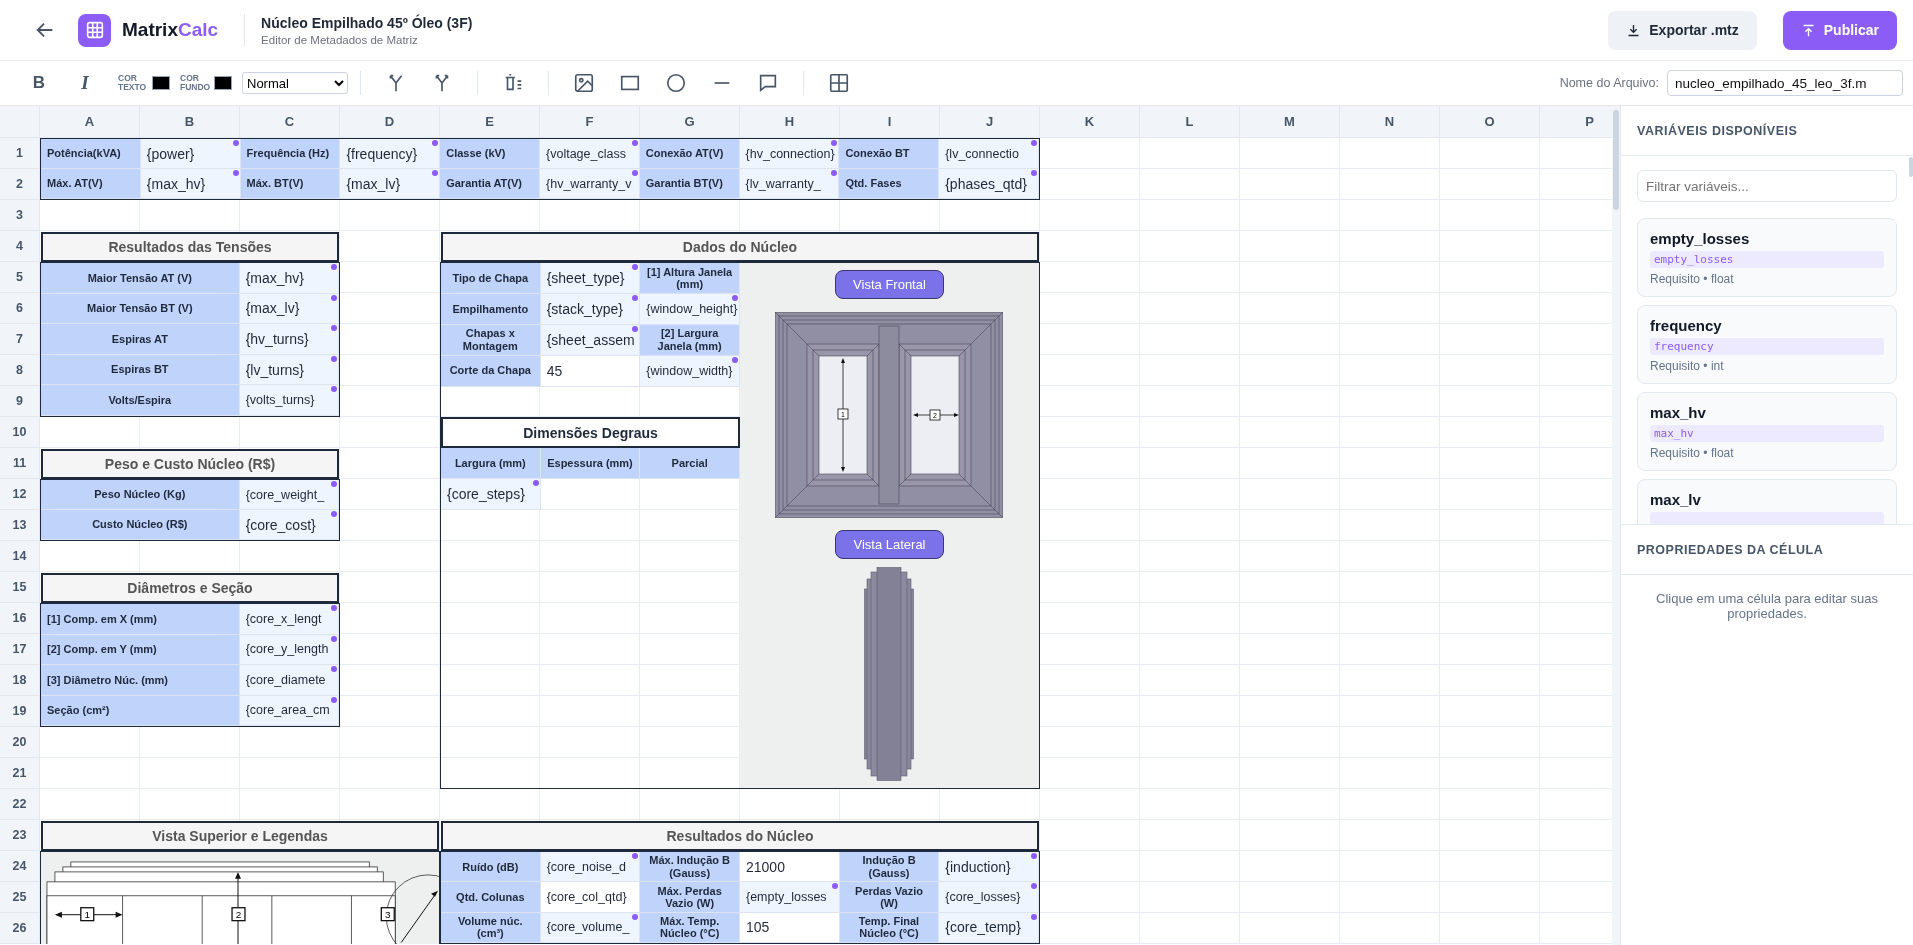 This screenshot has width=1913, height=945. Describe the element at coordinates (289, 400) in the screenshot. I see `field-value: {volts_turns}` at that location.